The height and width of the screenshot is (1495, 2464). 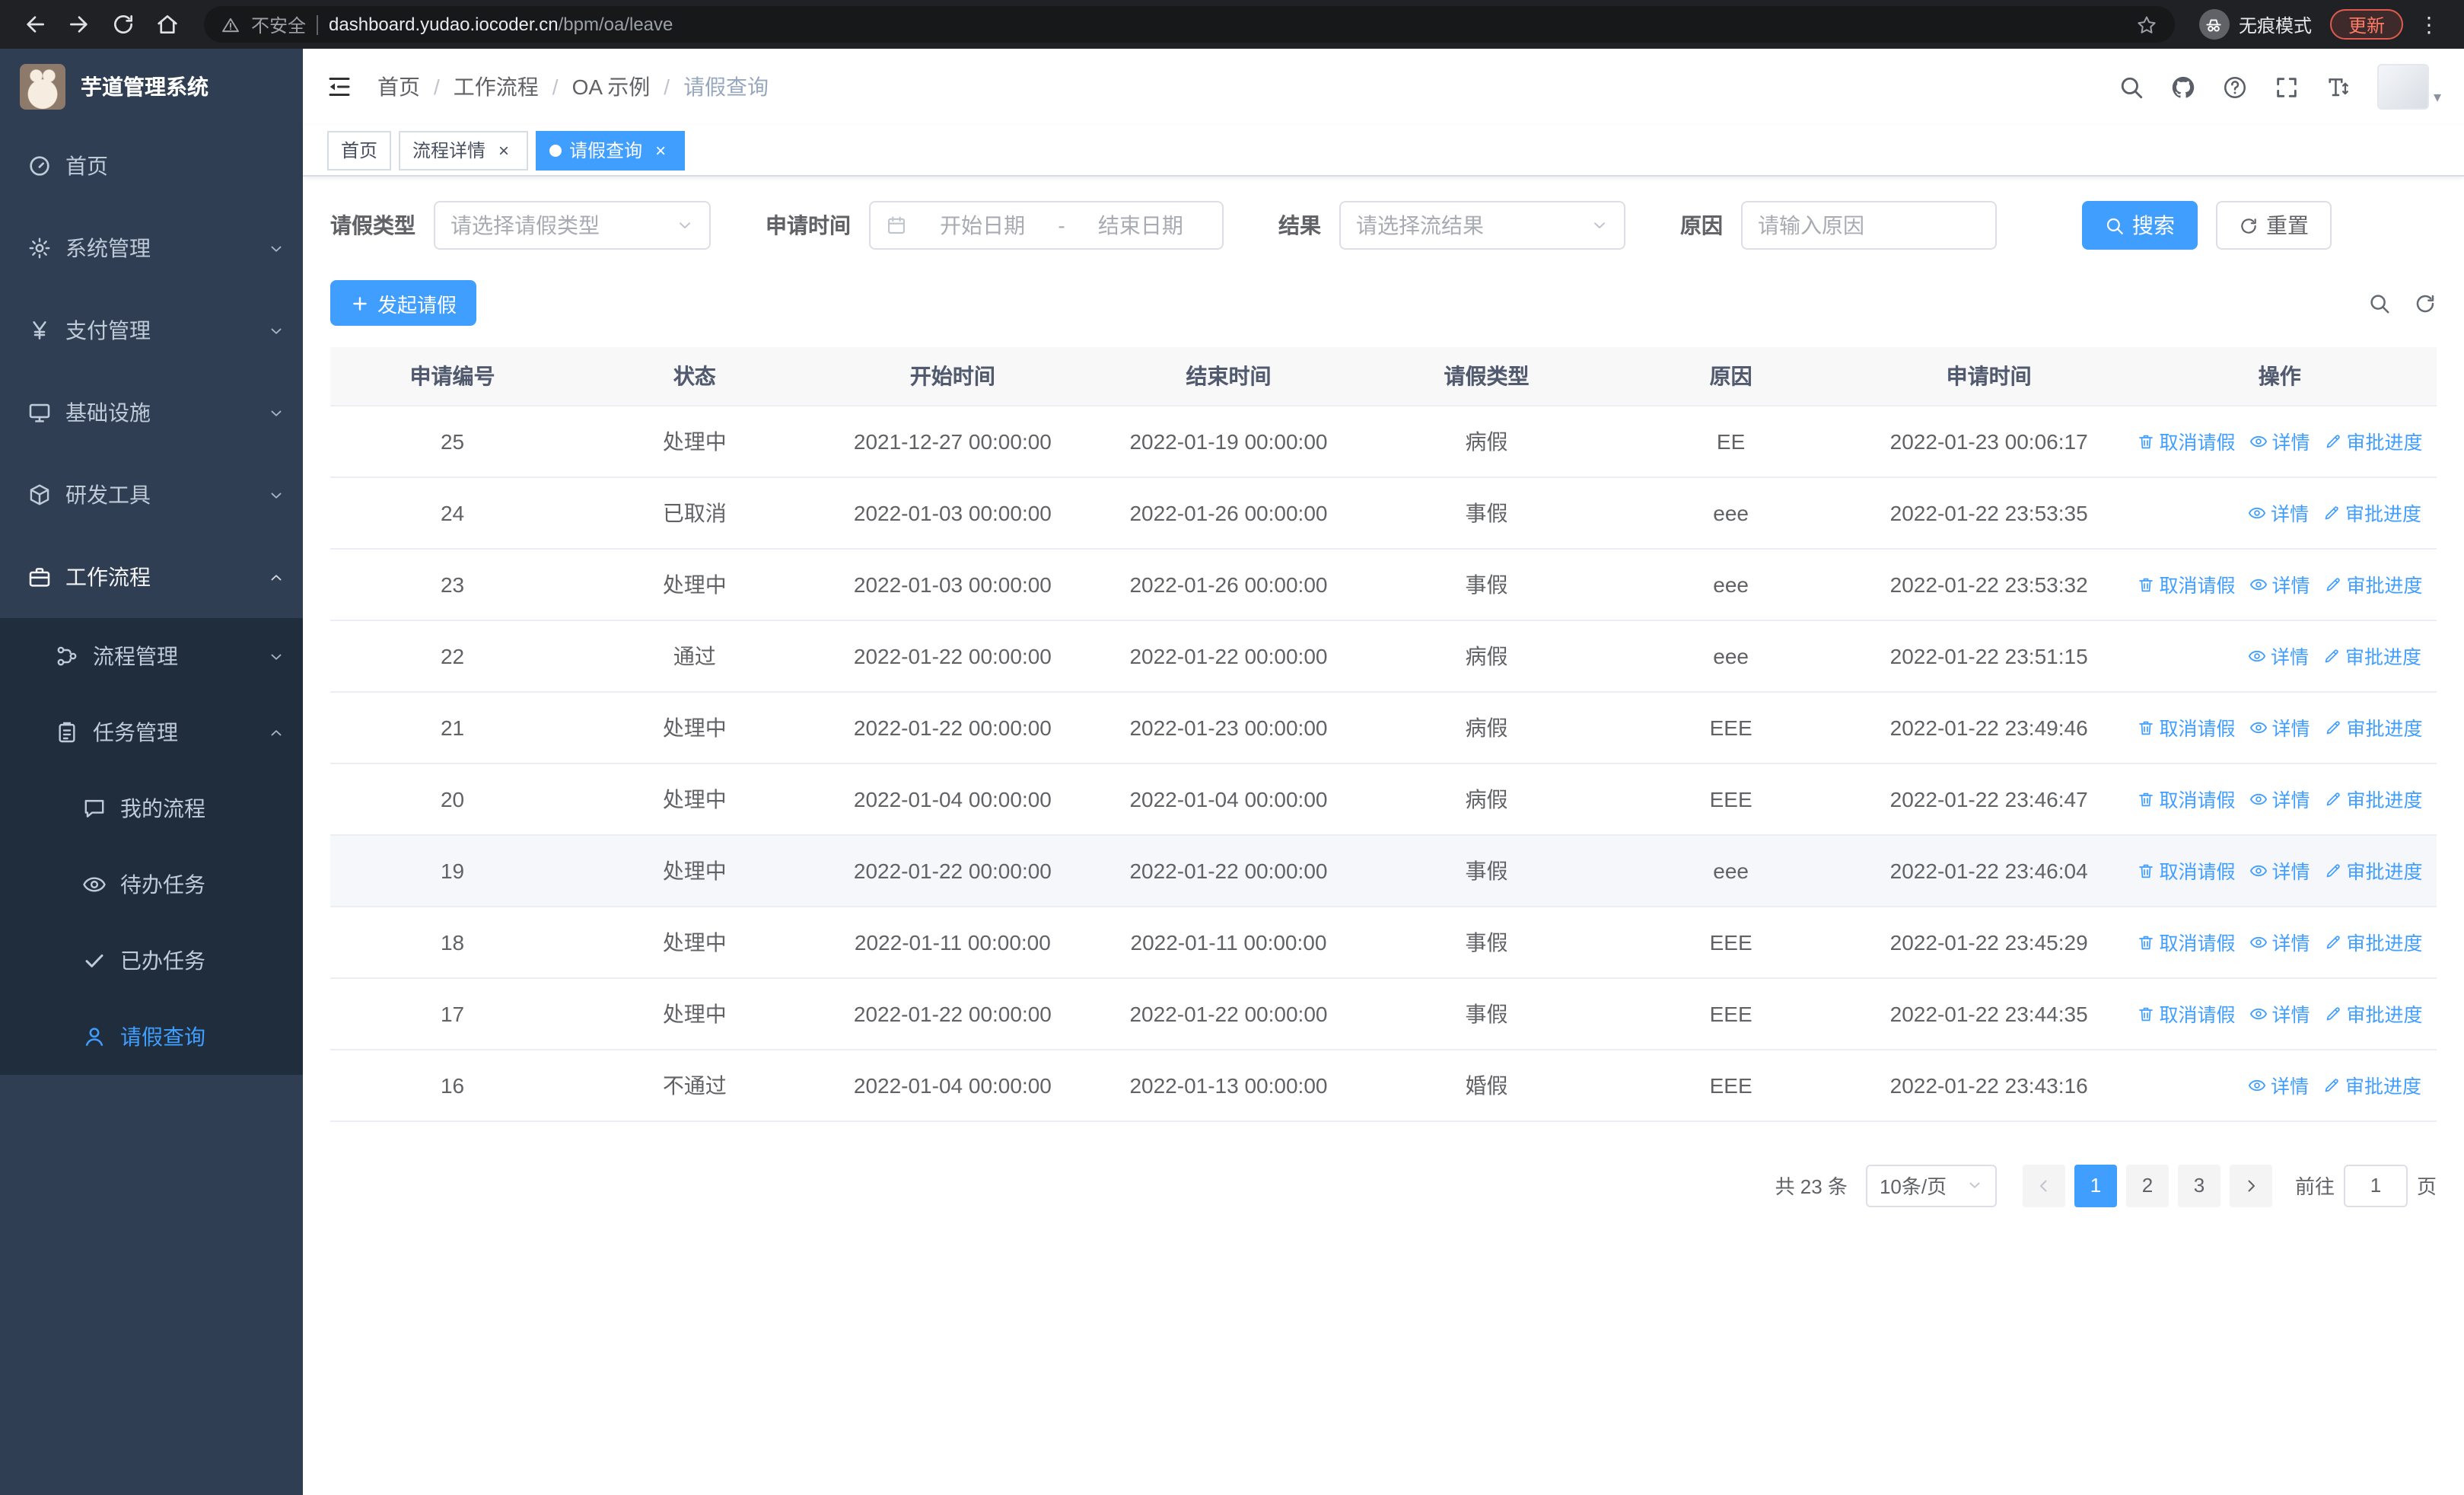 What do you see at coordinates (339, 87) in the screenshot?
I see `sidebar-toggle-icon` at bounding box center [339, 87].